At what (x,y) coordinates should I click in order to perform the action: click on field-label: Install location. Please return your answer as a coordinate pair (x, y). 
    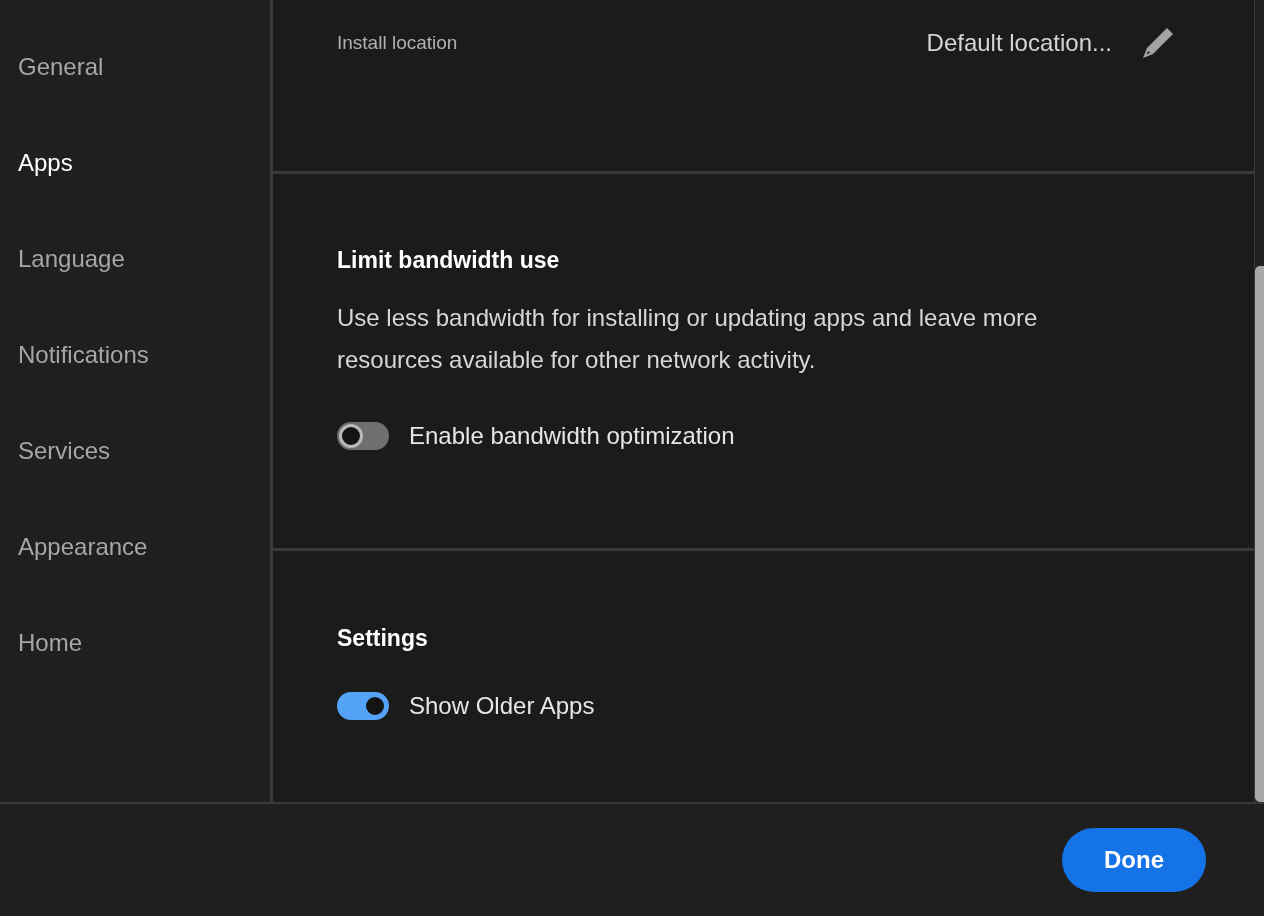
    Looking at the image, I should click on (397, 43).